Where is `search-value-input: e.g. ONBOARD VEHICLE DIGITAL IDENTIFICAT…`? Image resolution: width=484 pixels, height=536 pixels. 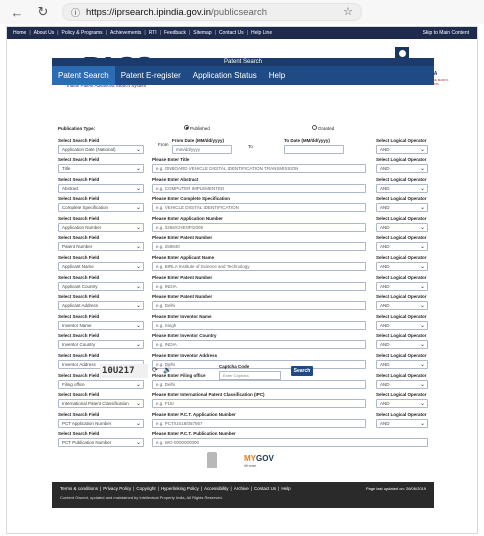
search-value-input: e.g. ONBOARD VEHICLE DIGITAL IDENTIFICAT… is located at coordinates (259, 168).